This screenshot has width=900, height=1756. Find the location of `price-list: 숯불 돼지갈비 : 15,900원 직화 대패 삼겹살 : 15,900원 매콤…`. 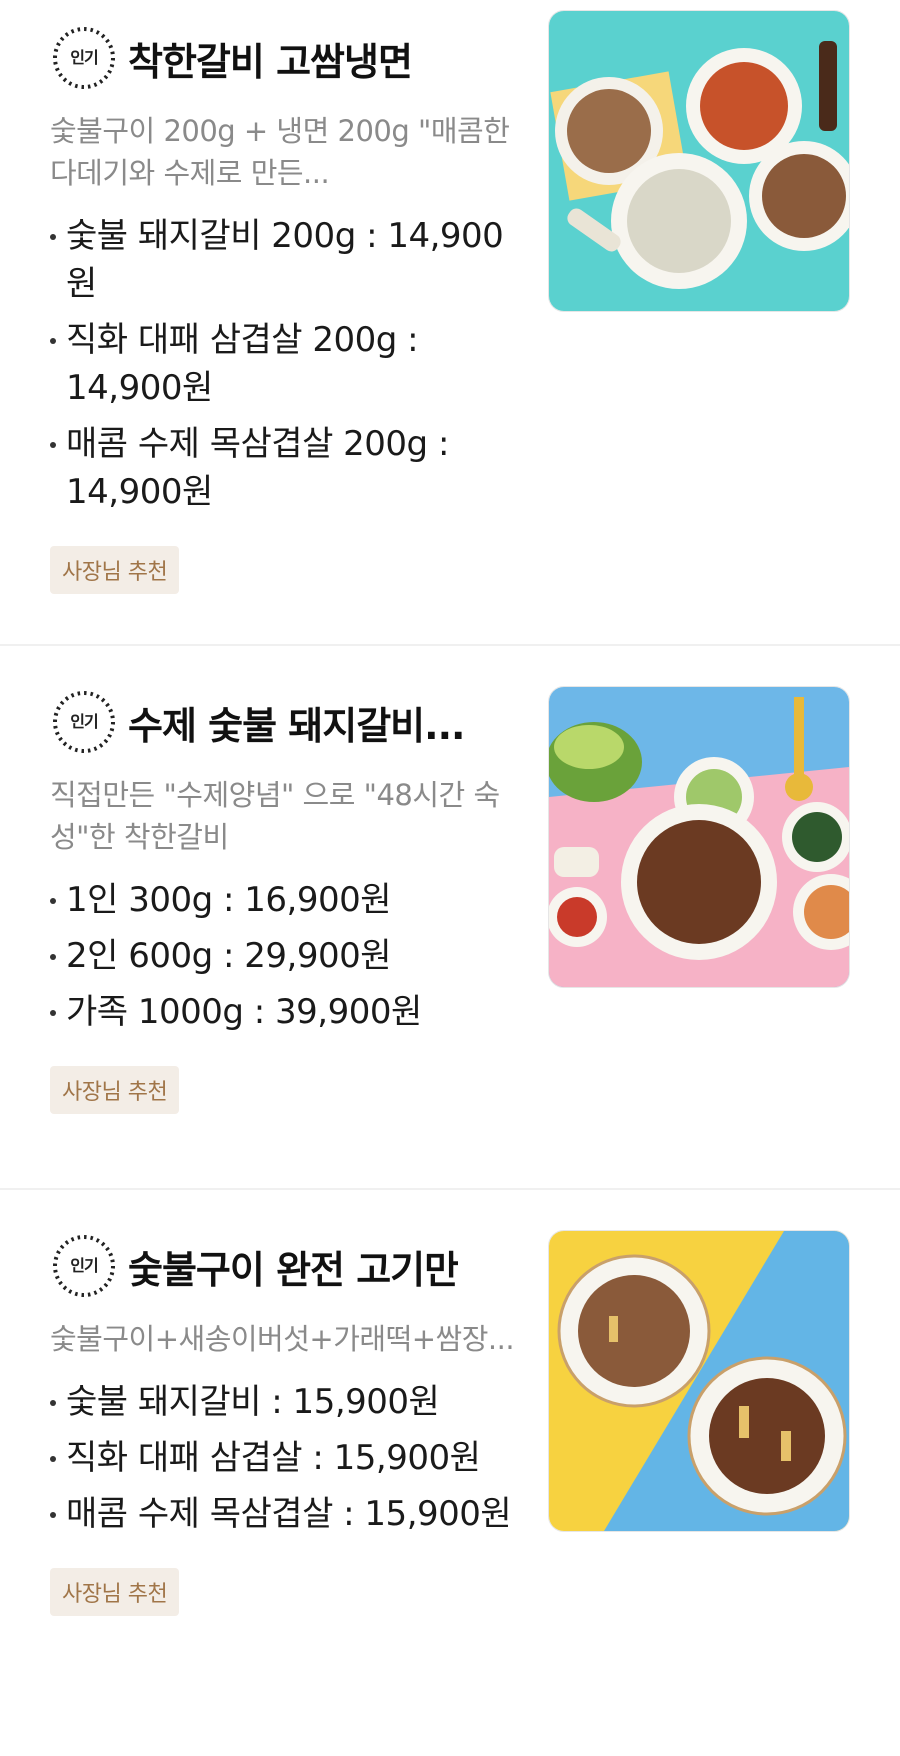

price-list: 숯불 돼지갈비 : 15,900원 직화 대패 삼겹살 : 15,900원 매콤… is located at coordinates (290, 1458).